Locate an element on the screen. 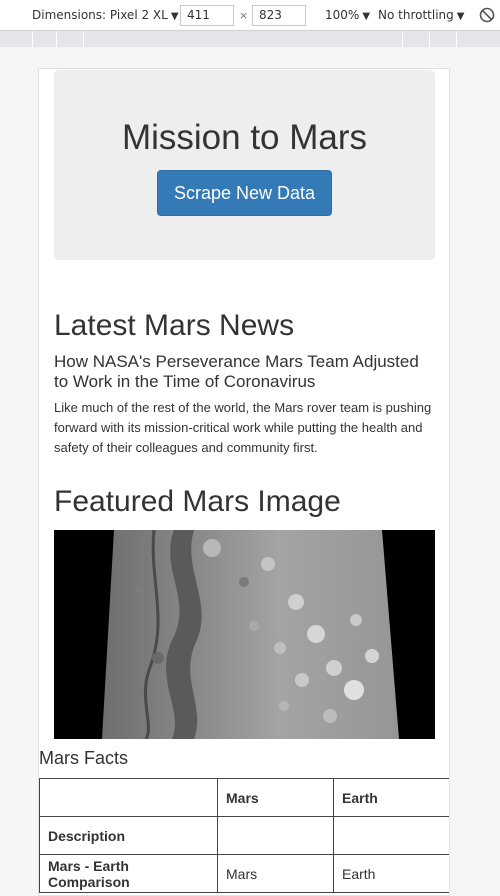  table-row: Mars - Earth Comparison Mars Earth is located at coordinates (244, 873).